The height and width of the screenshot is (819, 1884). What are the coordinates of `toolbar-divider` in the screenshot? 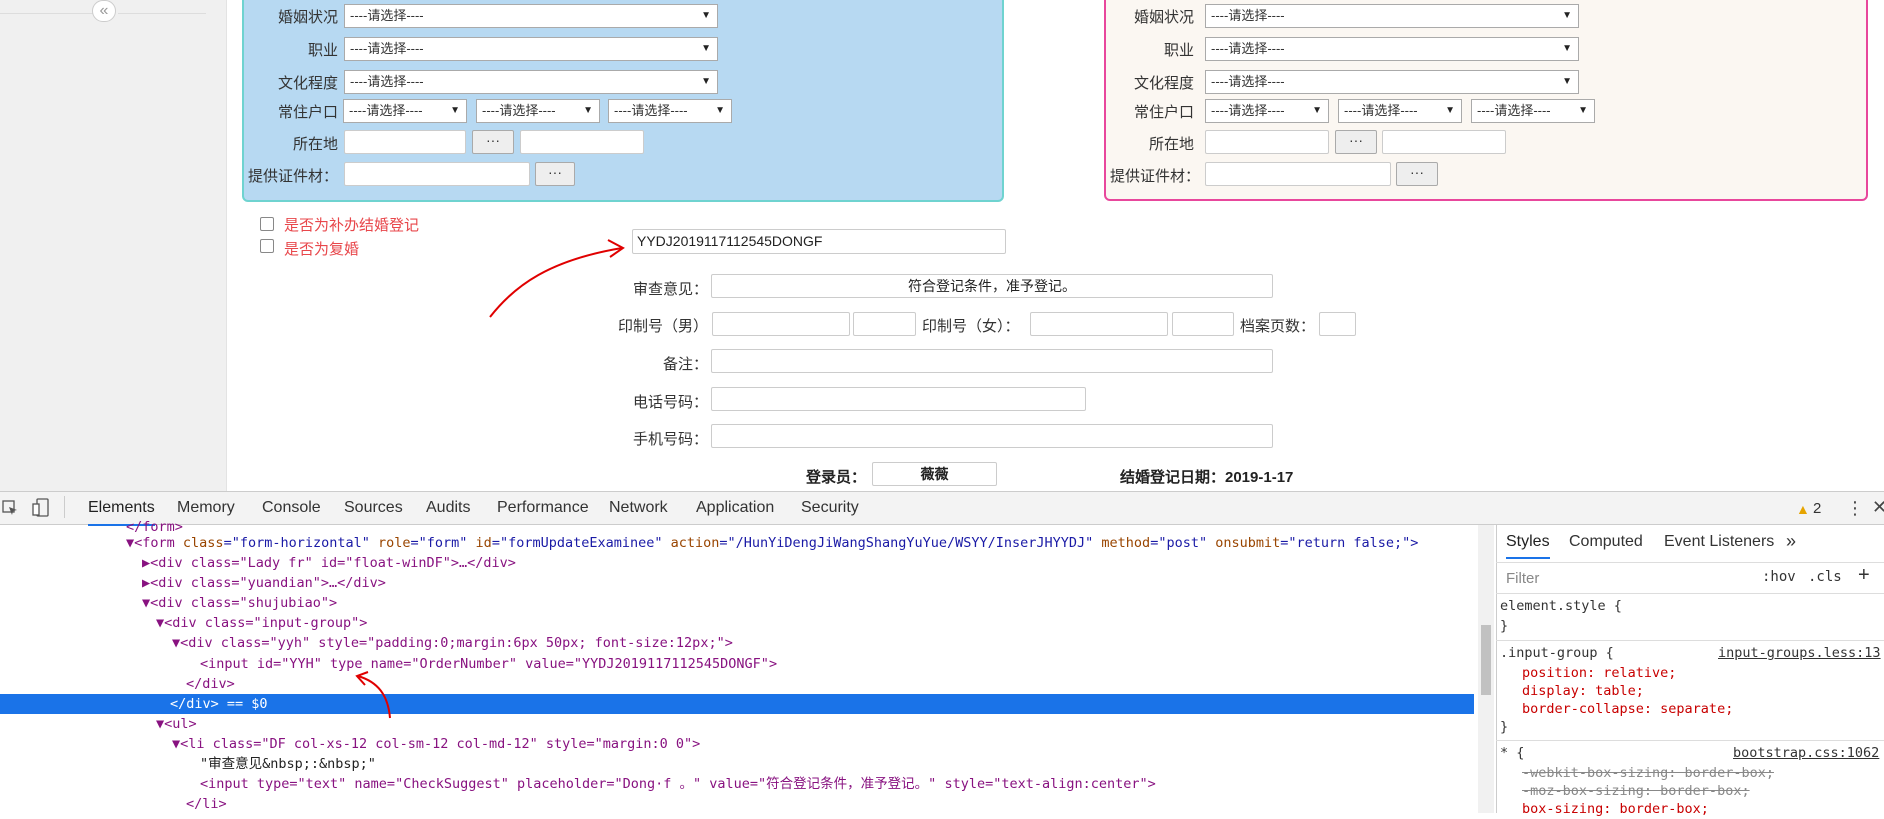 It's located at (64, 507).